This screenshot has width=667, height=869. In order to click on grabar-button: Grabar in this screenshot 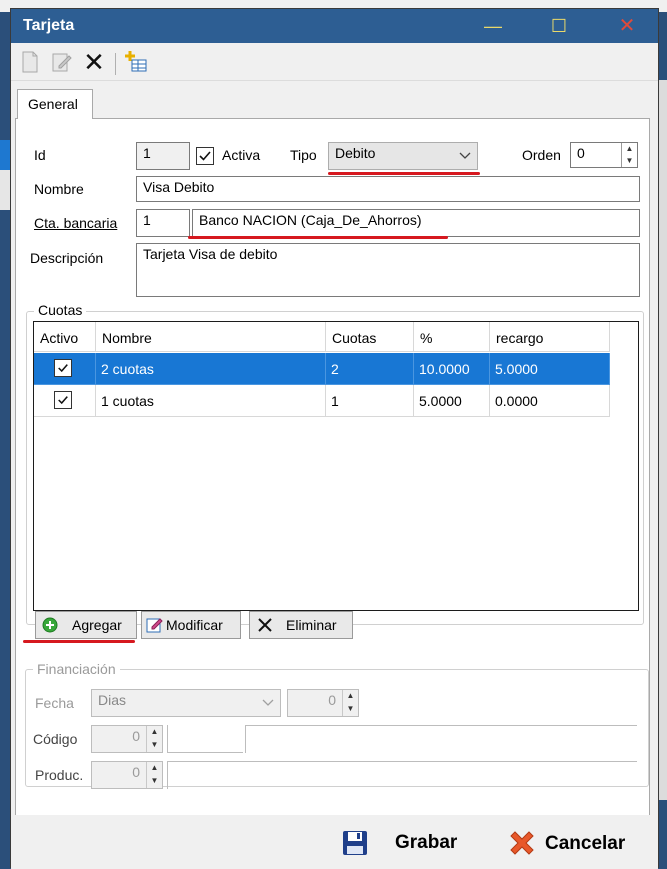, I will do `click(399, 843)`.